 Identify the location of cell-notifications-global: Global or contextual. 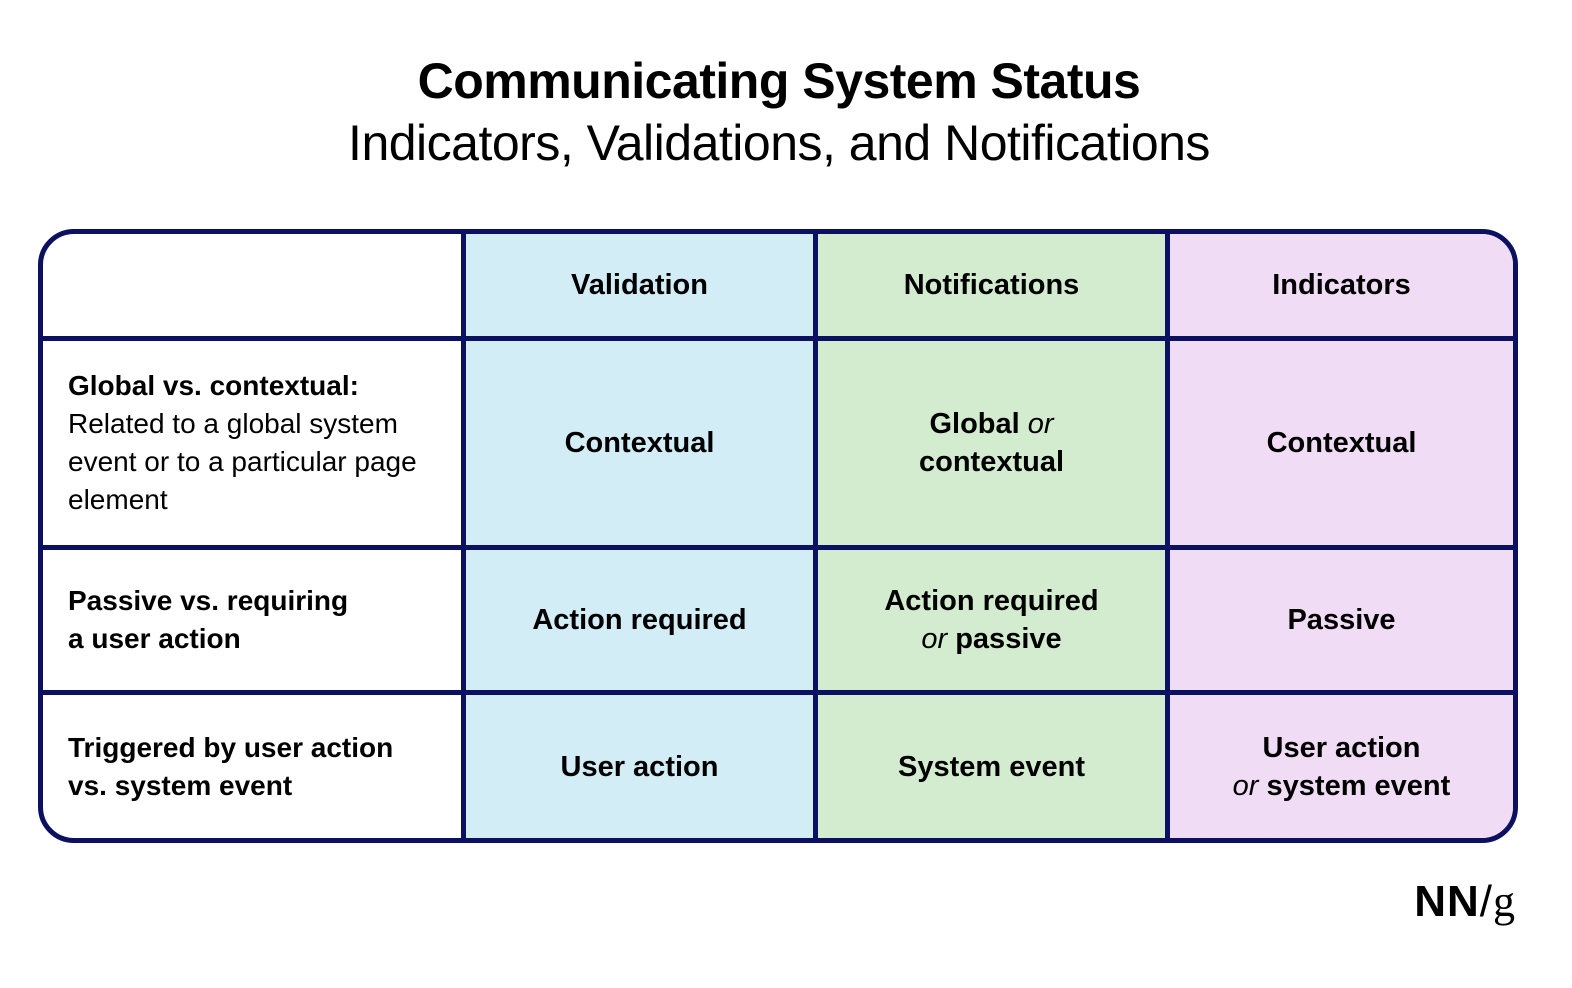
(991, 443).